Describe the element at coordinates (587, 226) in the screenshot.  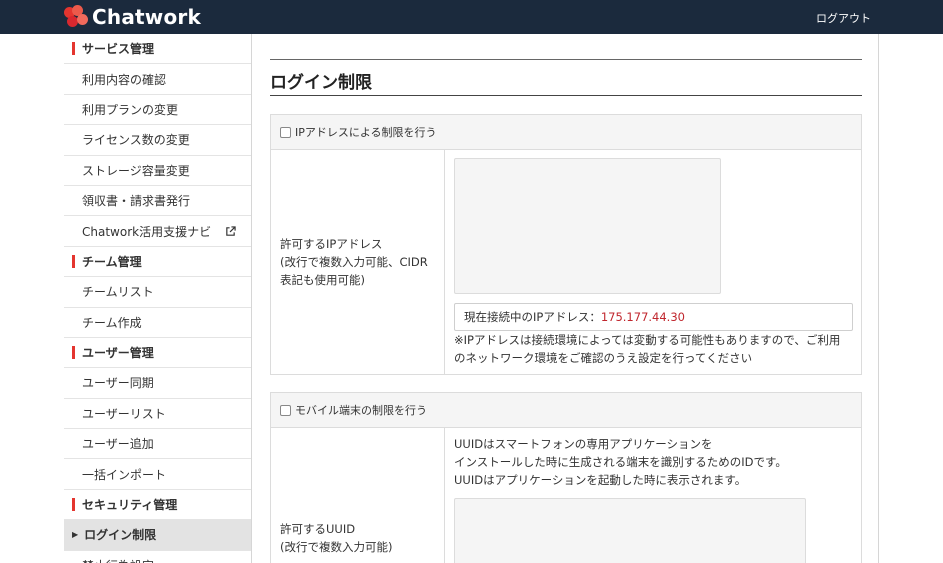
I see `allowed-ip-textarea` at that location.